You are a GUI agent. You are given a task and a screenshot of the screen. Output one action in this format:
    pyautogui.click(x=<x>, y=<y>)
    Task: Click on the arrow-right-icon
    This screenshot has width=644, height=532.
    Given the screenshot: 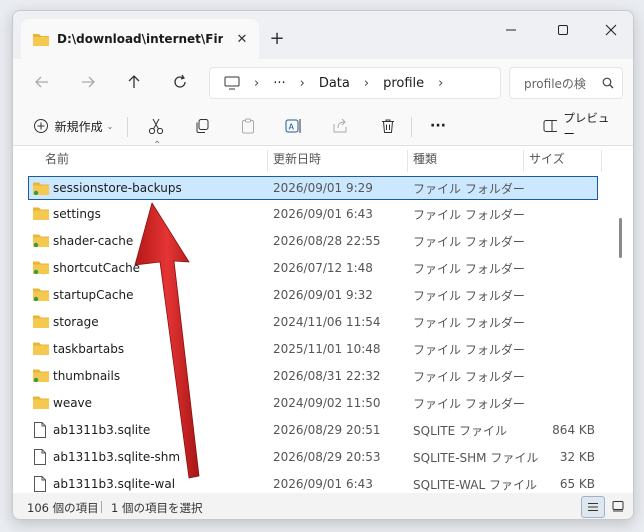 What is the action you would take?
    pyautogui.click(x=88, y=82)
    